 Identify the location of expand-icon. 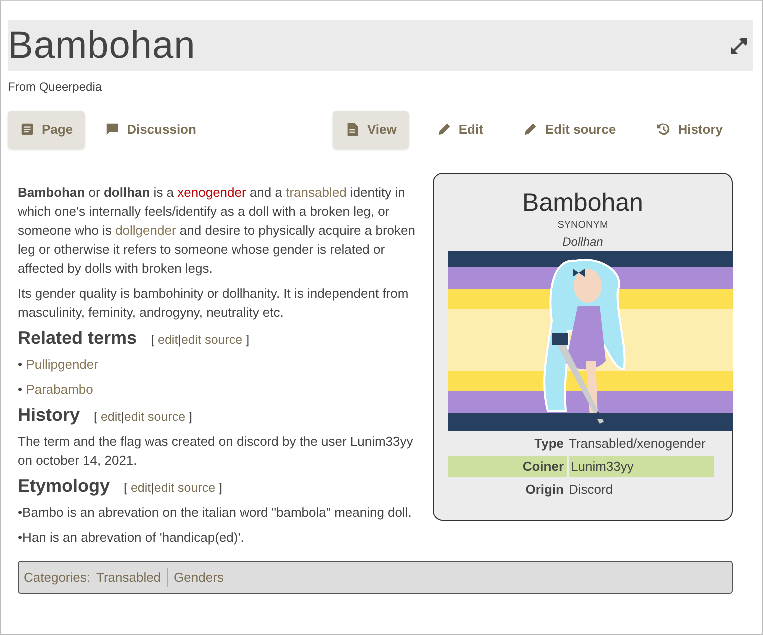
(739, 46).